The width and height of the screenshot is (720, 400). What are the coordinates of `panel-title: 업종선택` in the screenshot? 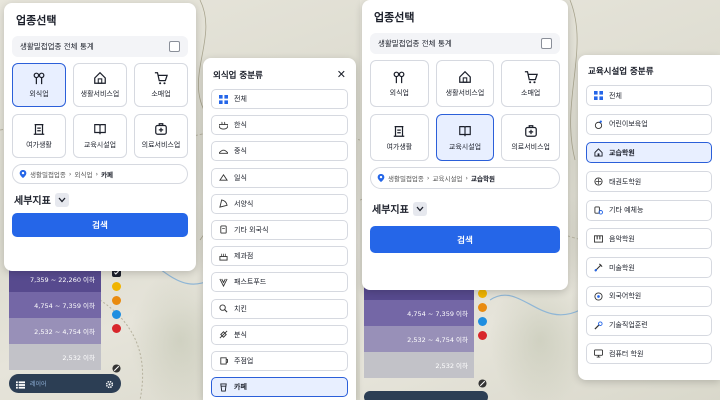 It's located at (394, 17).